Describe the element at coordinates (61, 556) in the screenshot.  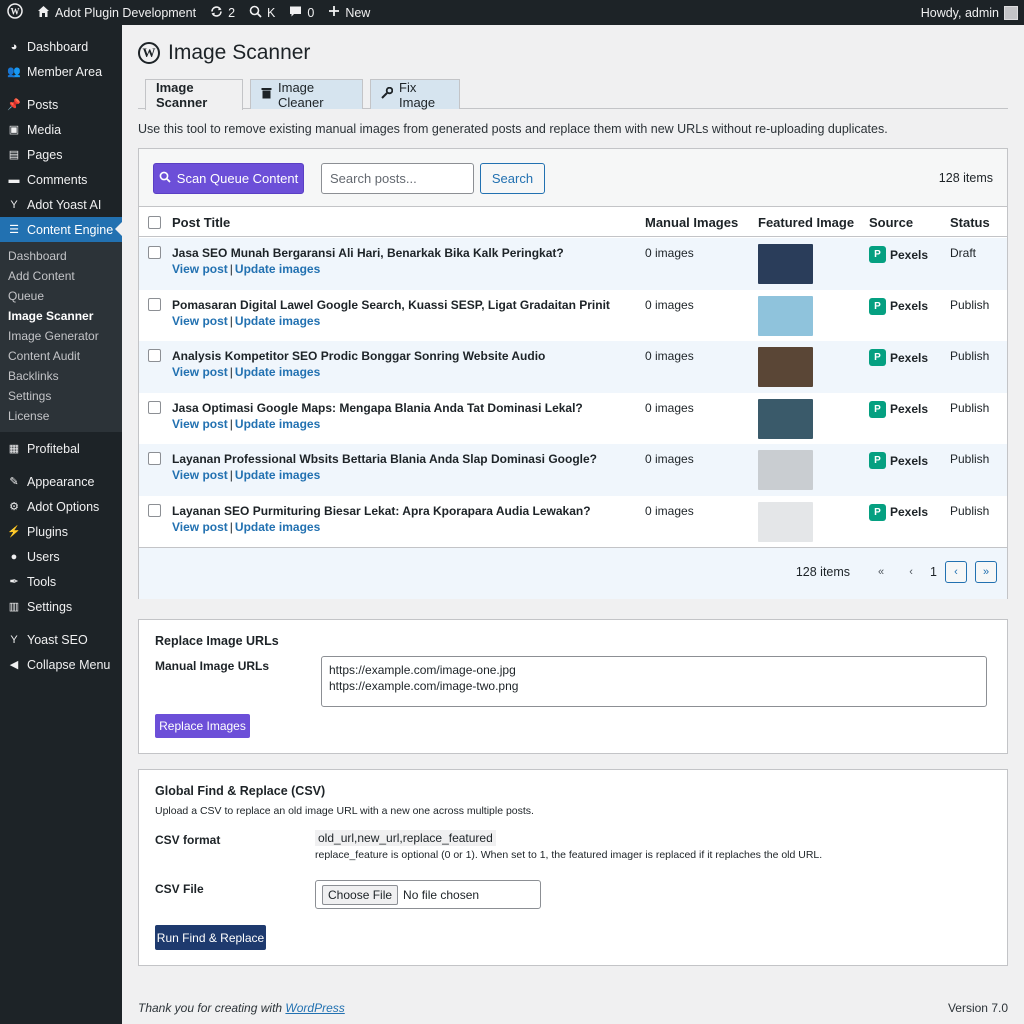
I see `sidebar-item-users: ● Users` at that location.